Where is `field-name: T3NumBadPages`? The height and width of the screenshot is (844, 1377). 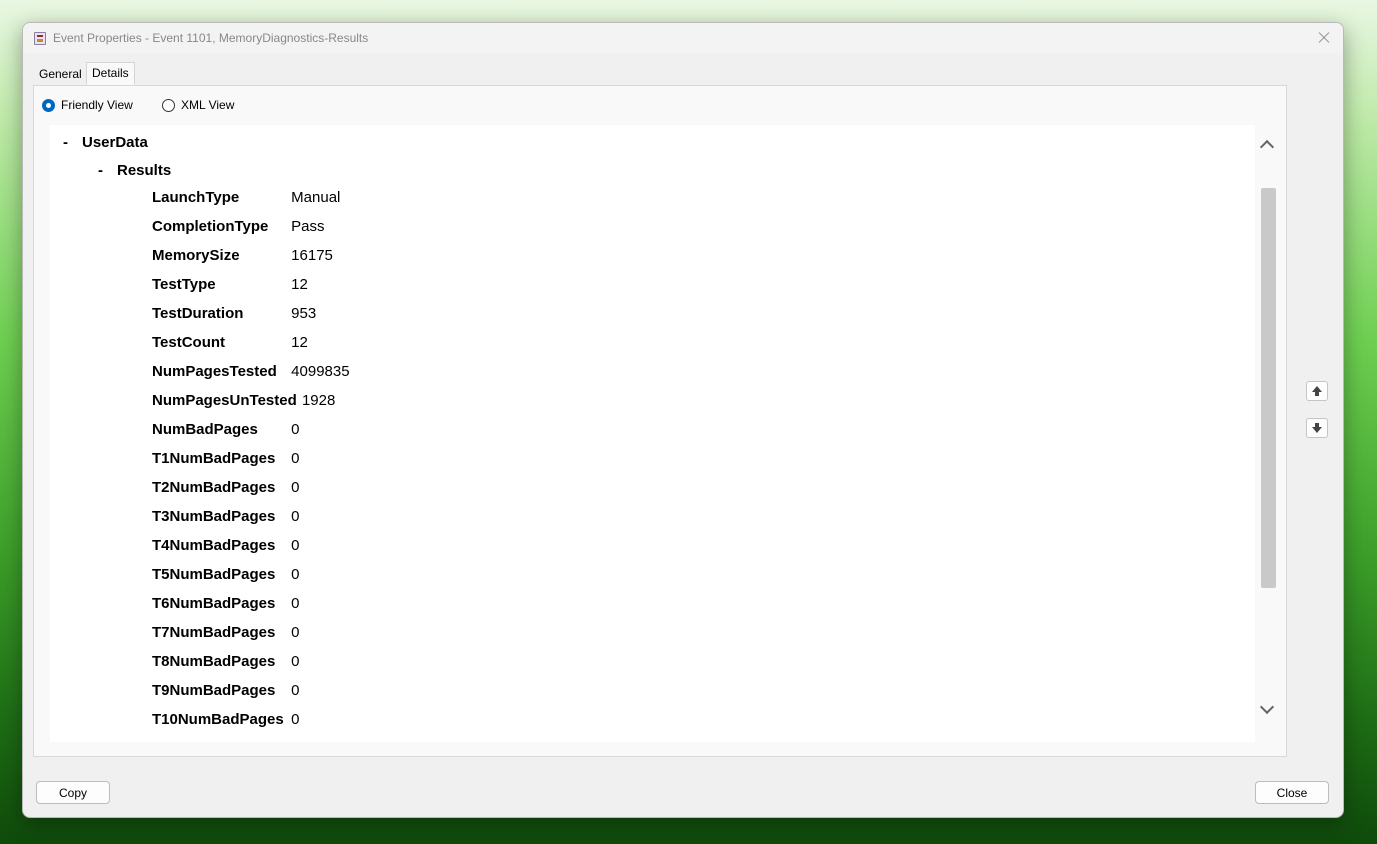 field-name: T3NumBadPages is located at coordinates (214, 516).